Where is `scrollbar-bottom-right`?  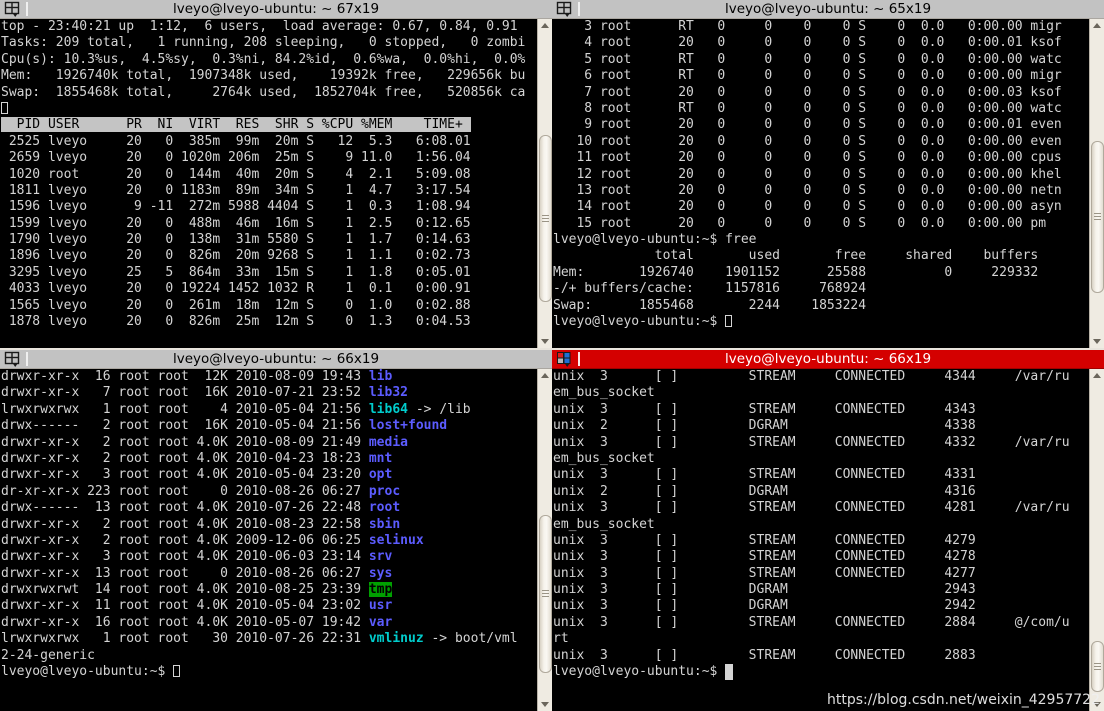 scrollbar-bottom-right is located at coordinates (1096, 540).